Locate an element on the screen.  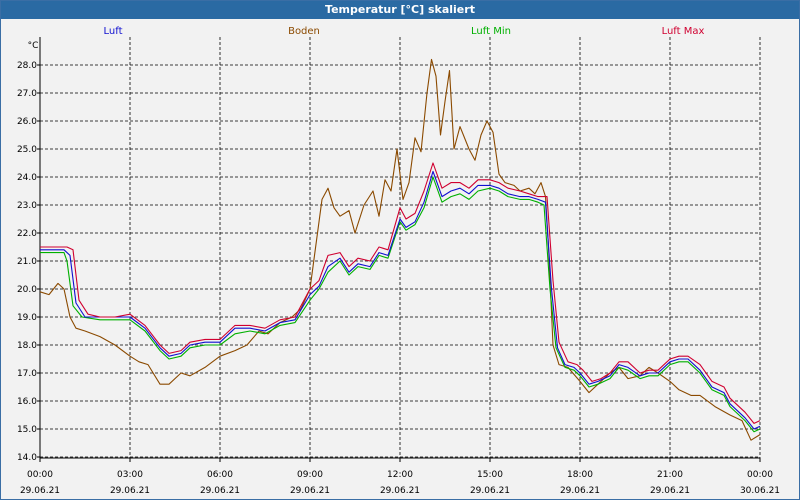
y-tick-label: 27.0 is located at coordinates (27, 94).